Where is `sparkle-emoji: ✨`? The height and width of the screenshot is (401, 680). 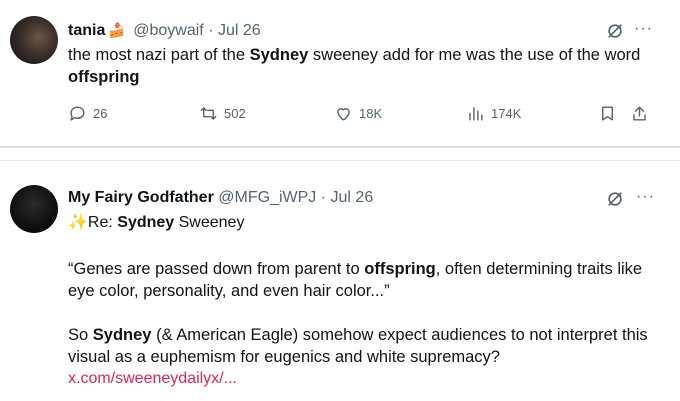 sparkle-emoji: ✨ is located at coordinates (78, 222).